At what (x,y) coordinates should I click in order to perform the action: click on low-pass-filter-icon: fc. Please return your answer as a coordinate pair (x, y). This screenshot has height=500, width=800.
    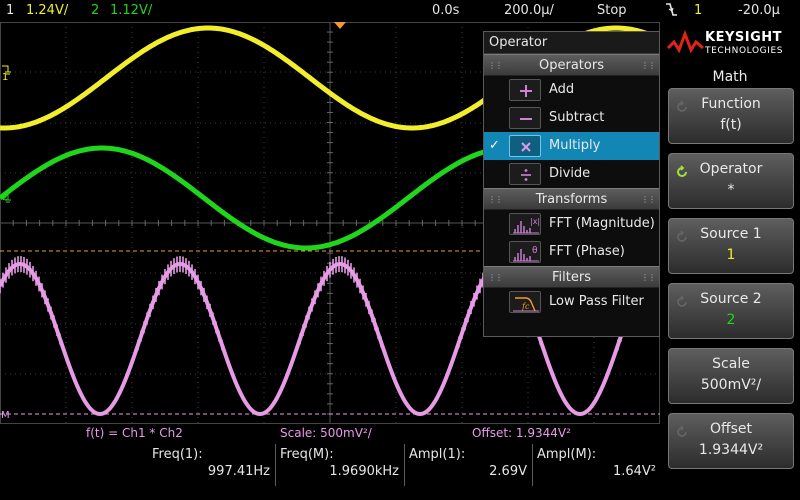
    Looking at the image, I should click on (525, 302).